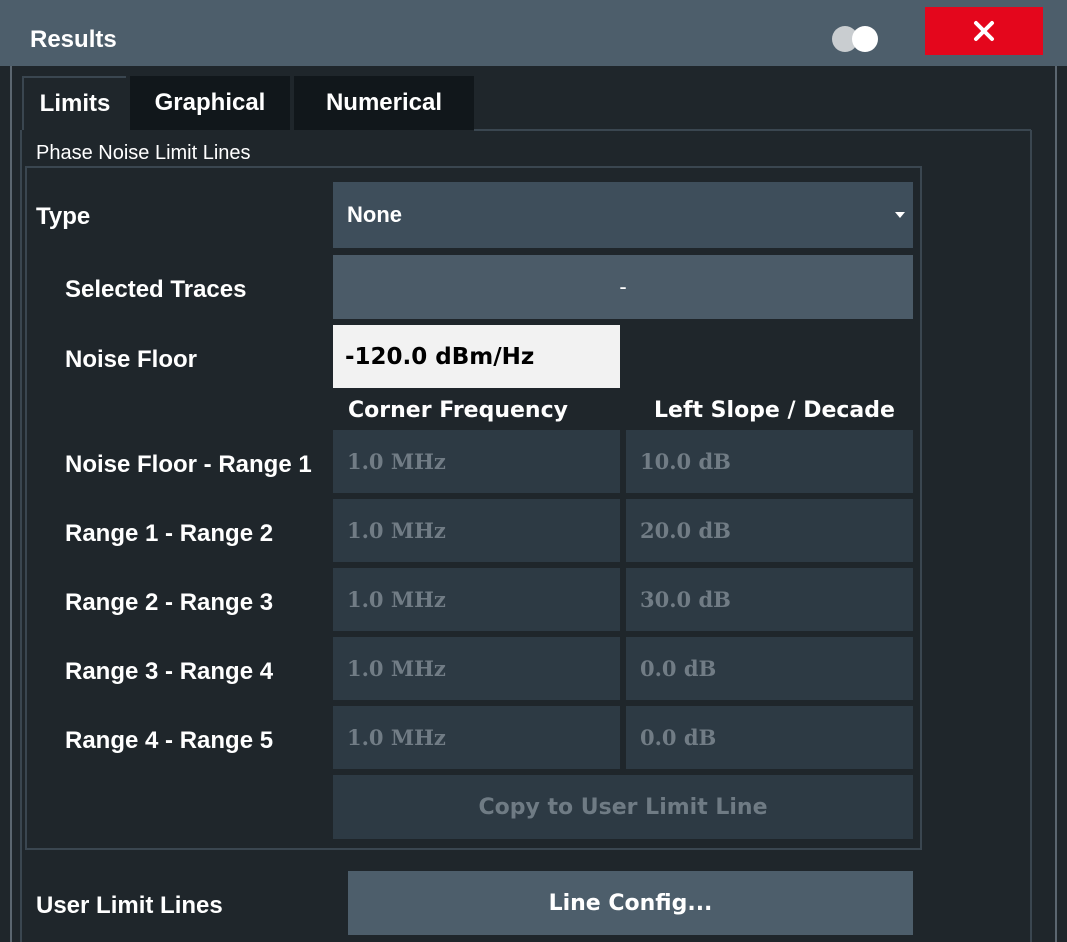 The width and height of the screenshot is (1067, 942). What do you see at coordinates (774, 410) in the screenshot?
I see `left-slope-header: Left Slope / Decade` at bounding box center [774, 410].